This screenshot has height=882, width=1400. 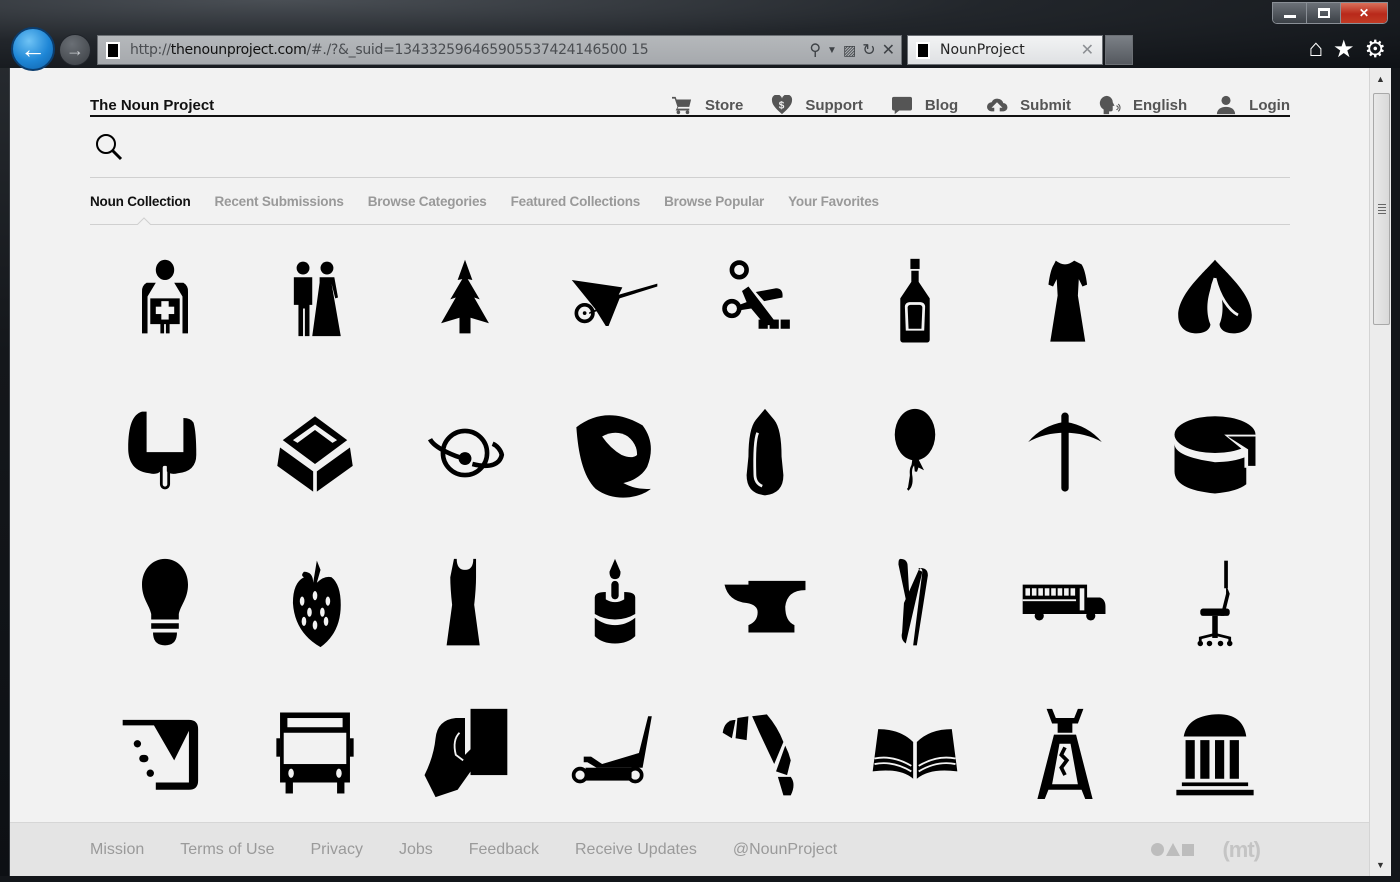 I want to click on site-title: The Noun Project, so click(x=152, y=105).